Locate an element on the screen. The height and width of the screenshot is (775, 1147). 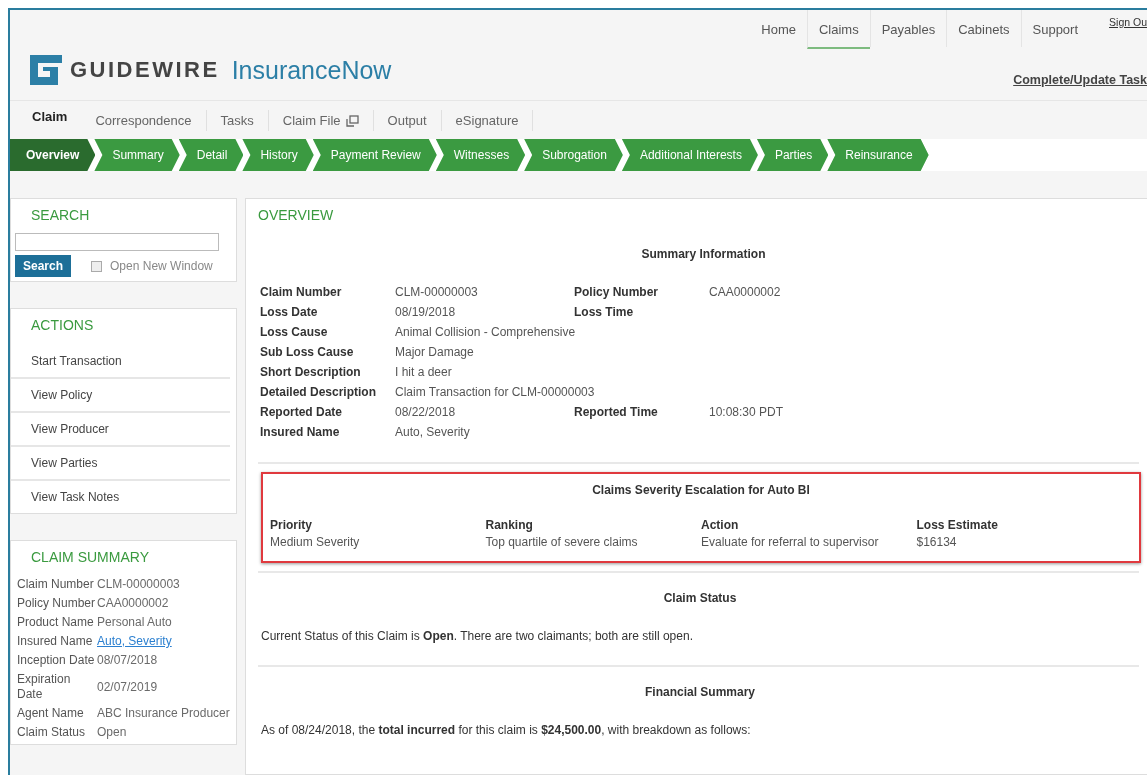
step-tab: History is located at coordinates (278, 155).